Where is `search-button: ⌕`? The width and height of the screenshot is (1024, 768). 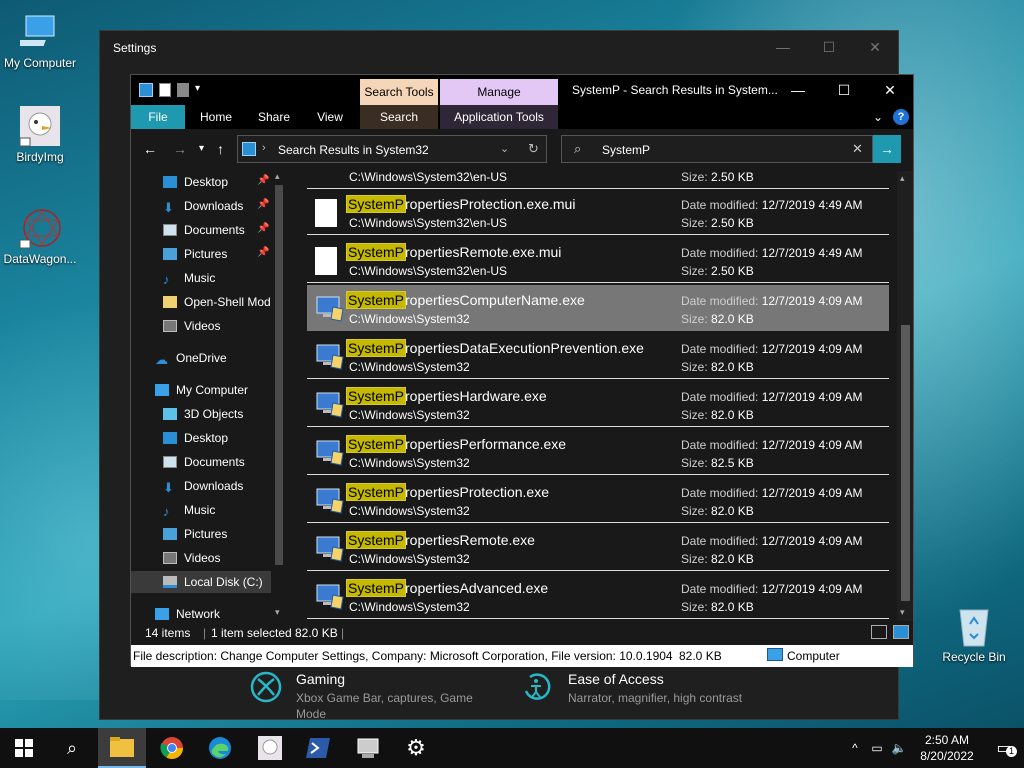
search-button: ⌕ is located at coordinates (72, 748).